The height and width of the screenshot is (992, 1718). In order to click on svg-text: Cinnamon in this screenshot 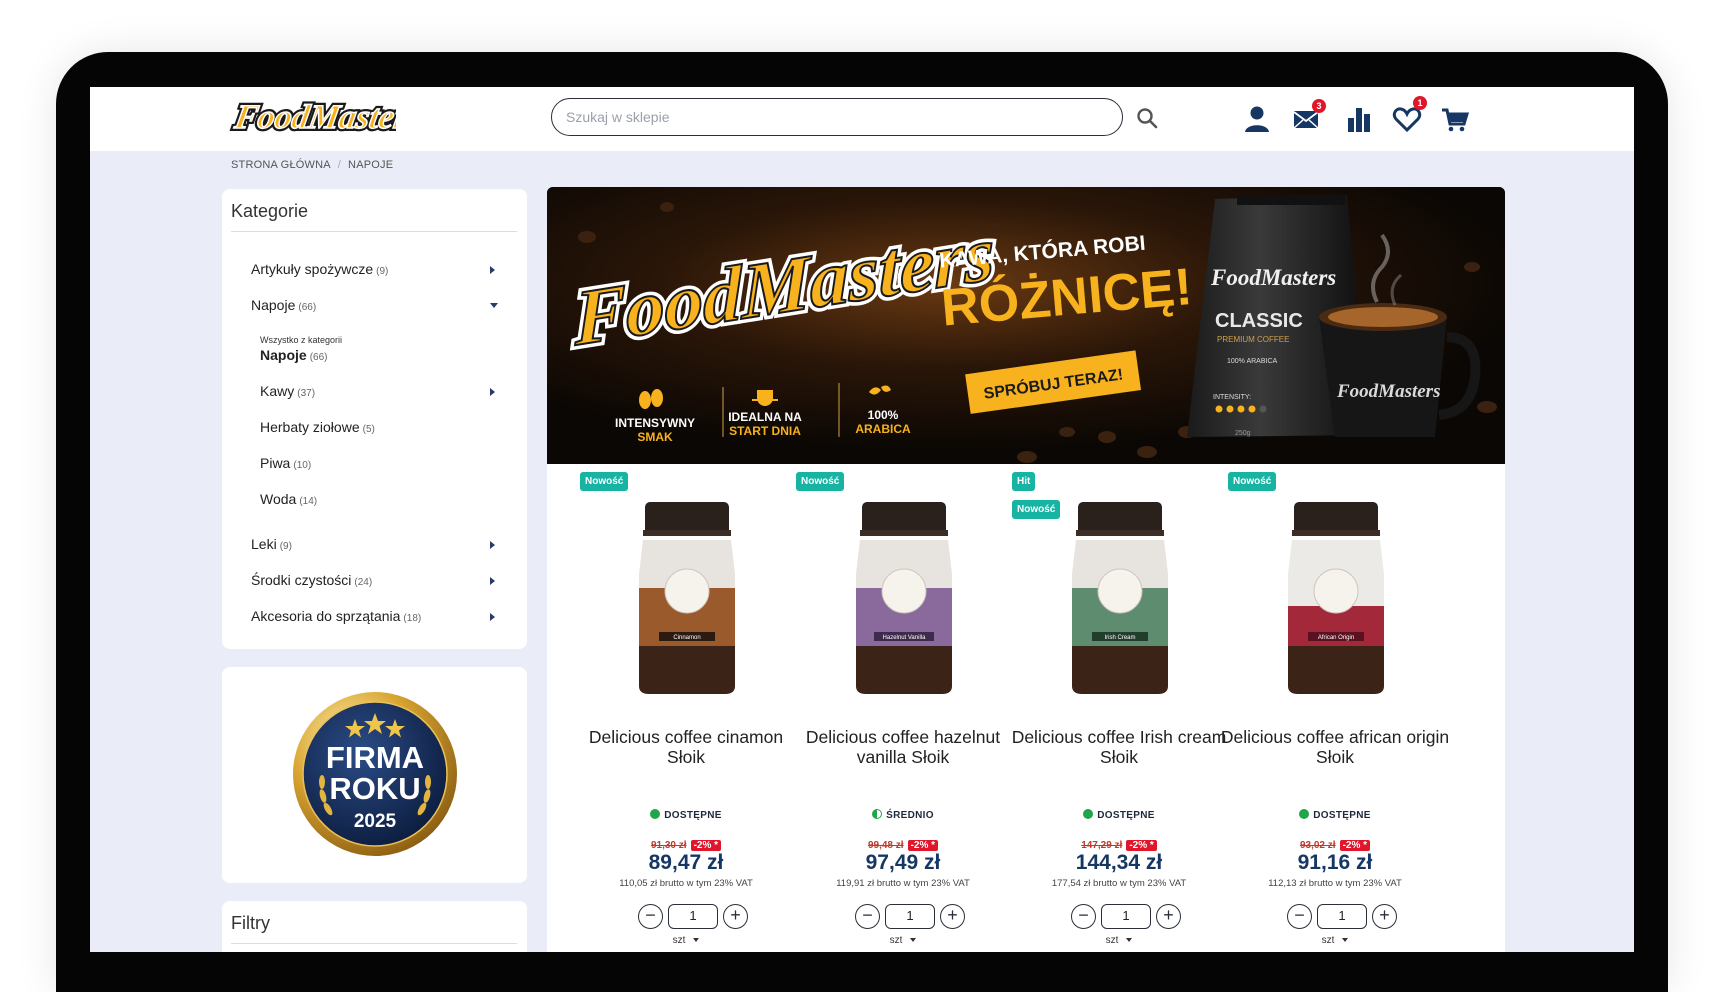, I will do `click(686, 638)`.